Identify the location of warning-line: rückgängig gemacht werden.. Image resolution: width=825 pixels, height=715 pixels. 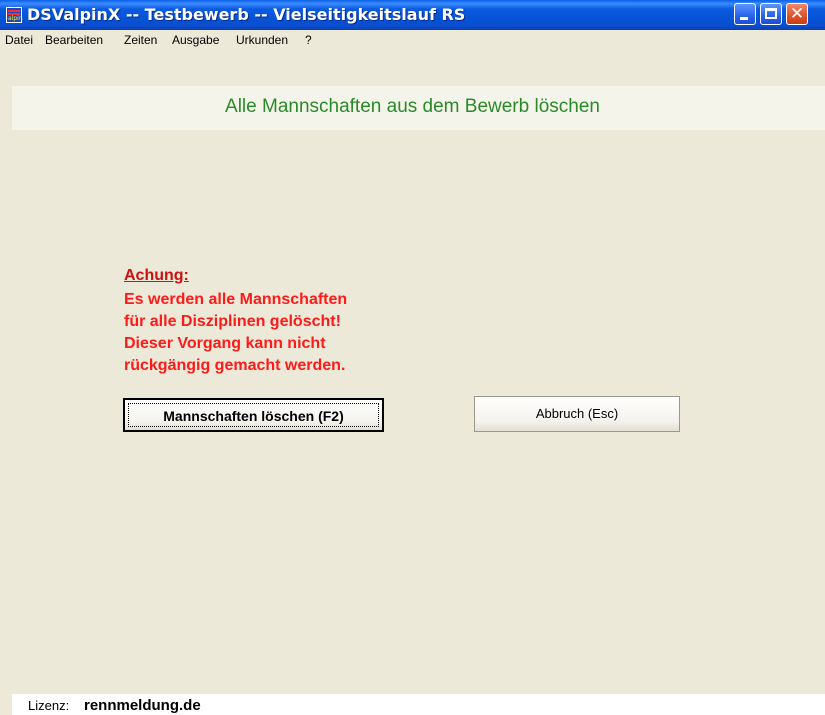
(235, 365).